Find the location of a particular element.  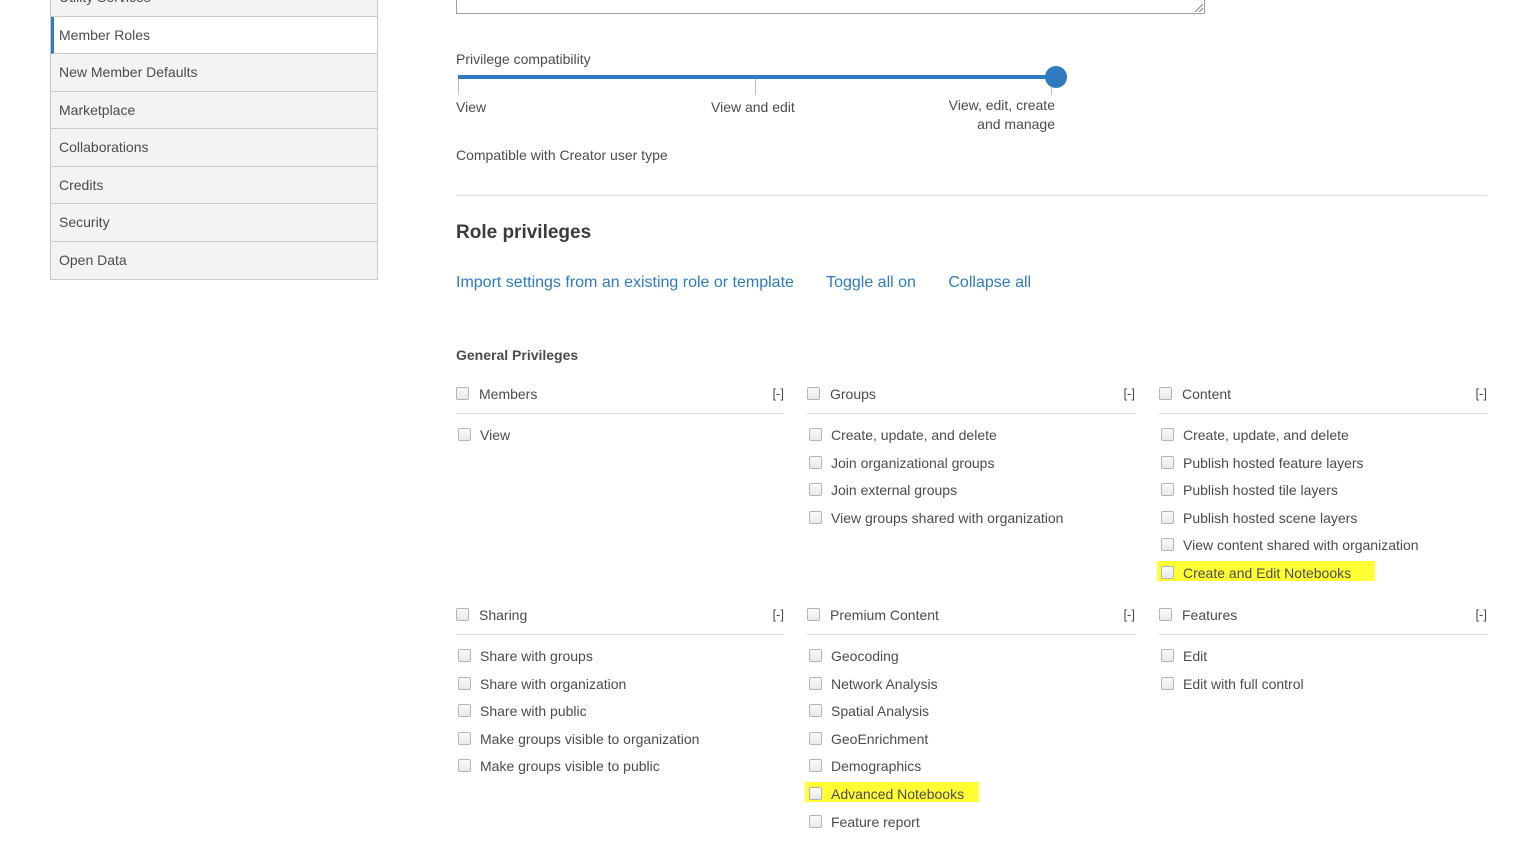

privilege-item-highlighted: Create and Edit Notebooks is located at coordinates (1322, 576).